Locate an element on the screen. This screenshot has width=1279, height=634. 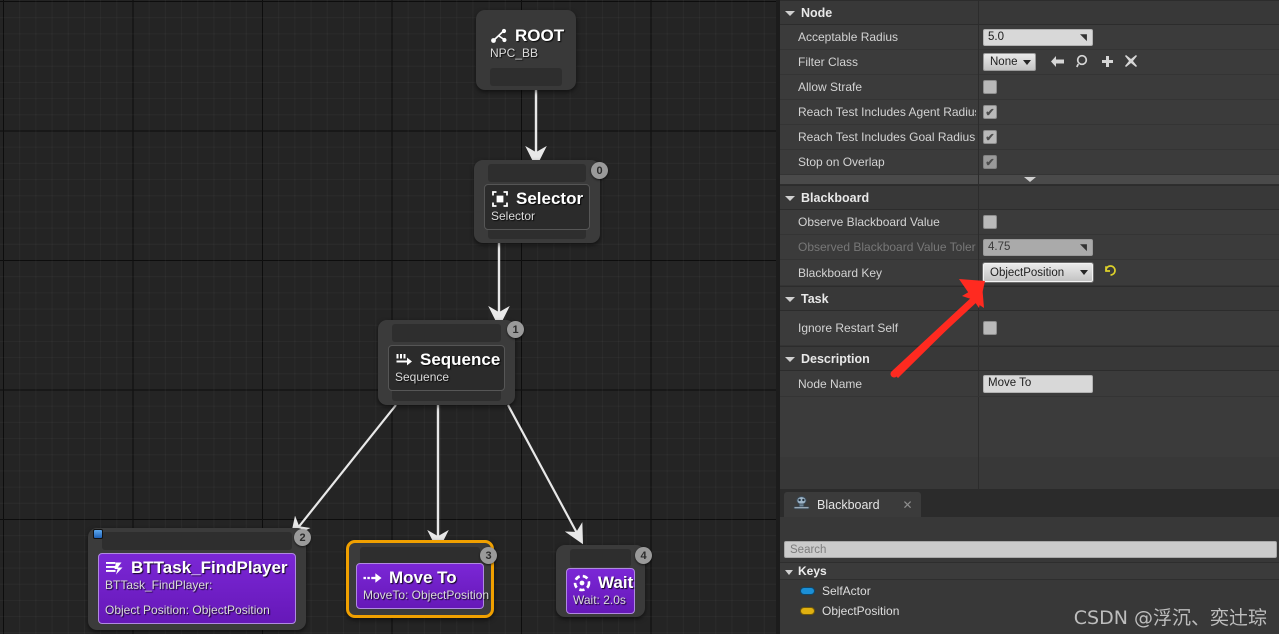
node-index-badge: 4 is located at coordinates (643, 555).